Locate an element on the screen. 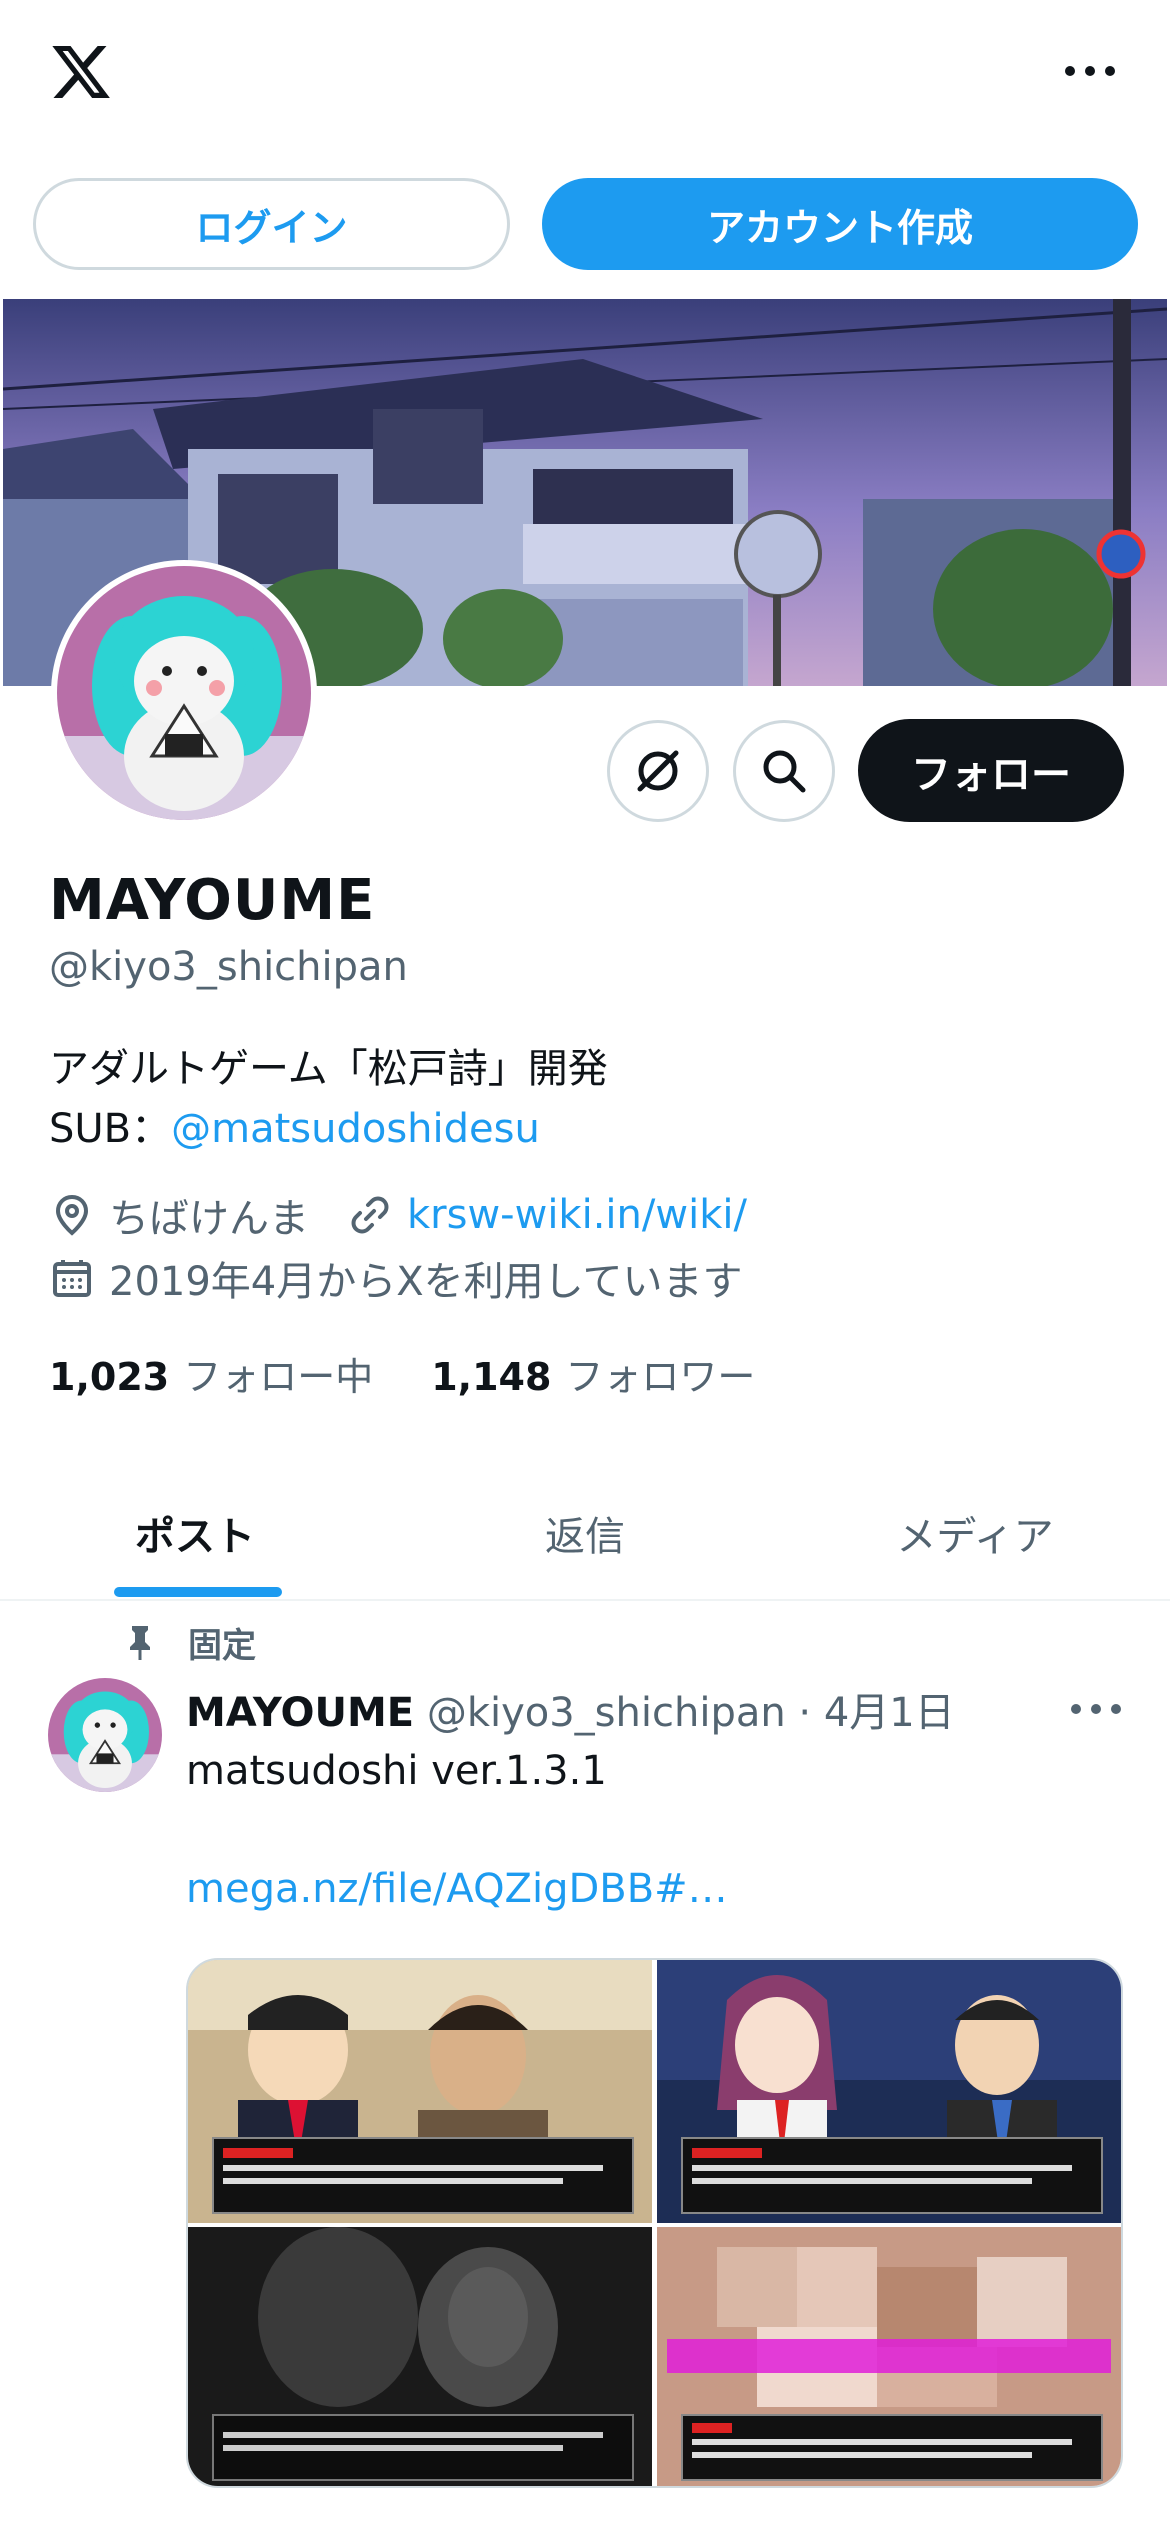  follow-stats: 1,023 フォロー中 1,148 フォロワー is located at coordinates (402, 1373).